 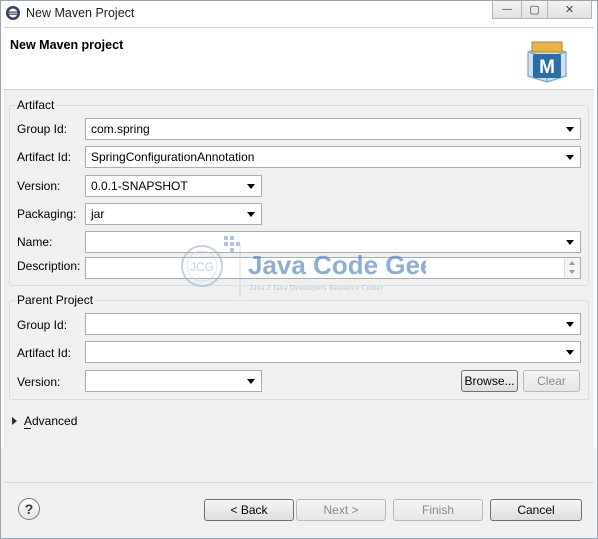 What do you see at coordinates (139, 186) in the screenshot?
I see `version-value: 0.0.1-SNAPSHOT` at bounding box center [139, 186].